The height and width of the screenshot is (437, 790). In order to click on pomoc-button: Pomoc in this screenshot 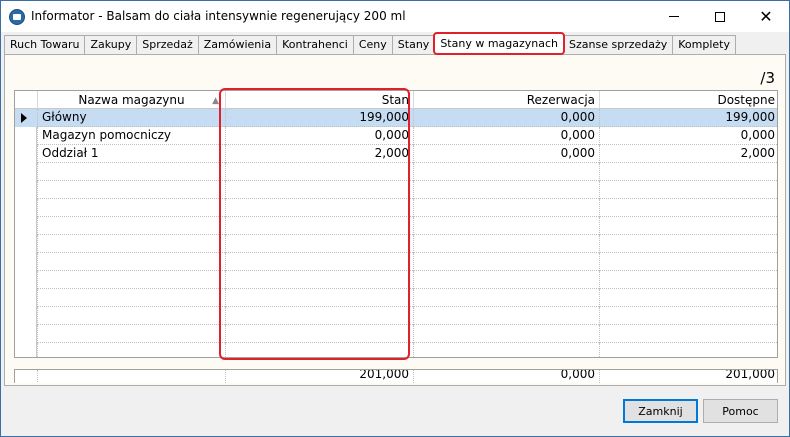, I will do `click(740, 411)`.